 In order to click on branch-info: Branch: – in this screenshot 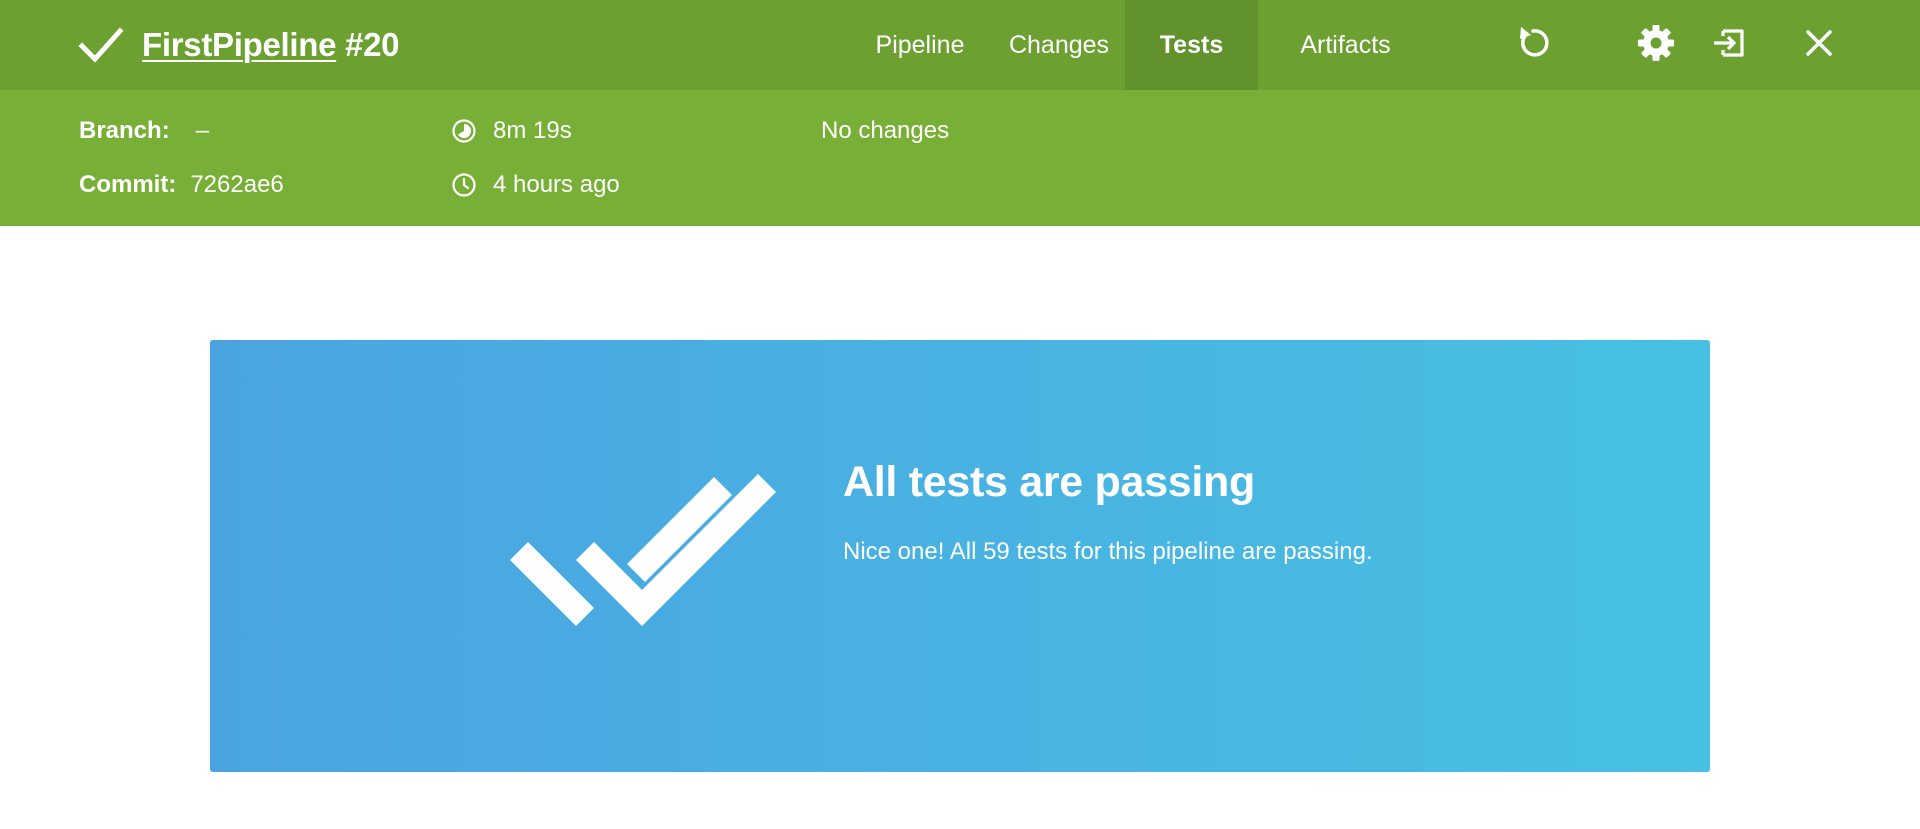, I will do `click(144, 131)`.